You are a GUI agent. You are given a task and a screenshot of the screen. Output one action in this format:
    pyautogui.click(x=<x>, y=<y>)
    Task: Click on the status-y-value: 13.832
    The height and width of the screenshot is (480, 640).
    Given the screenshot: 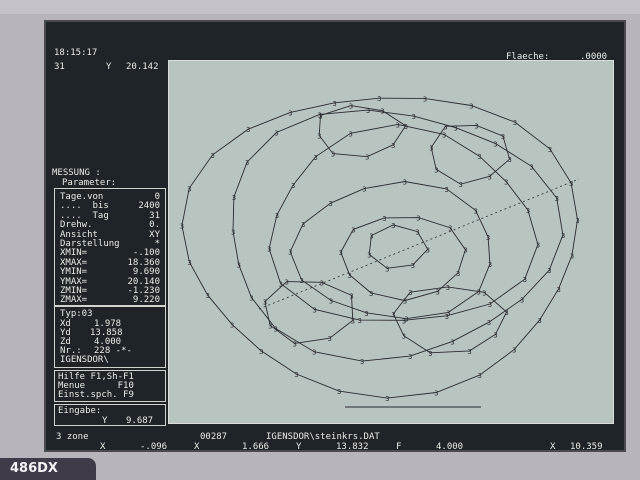 What is the action you would take?
    pyautogui.click(x=352, y=447)
    